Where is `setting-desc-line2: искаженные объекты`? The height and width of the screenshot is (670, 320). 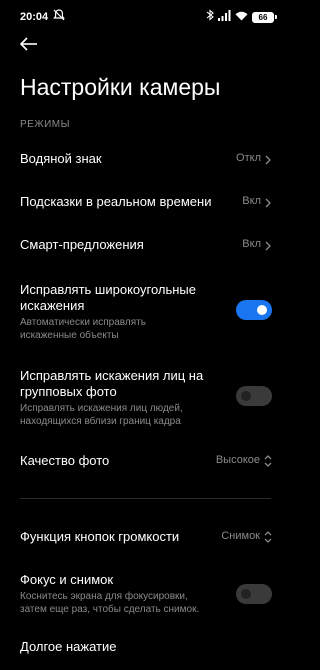
setting-desc-line2: искаженные объекты is located at coordinates (69, 335).